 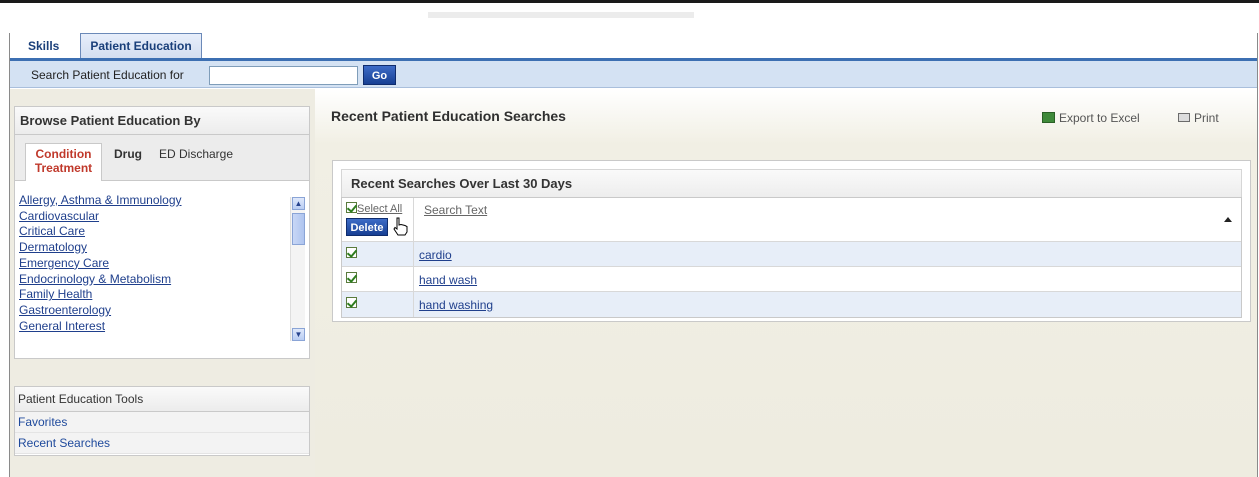 What do you see at coordinates (283, 75) in the screenshot?
I see `search-input` at bounding box center [283, 75].